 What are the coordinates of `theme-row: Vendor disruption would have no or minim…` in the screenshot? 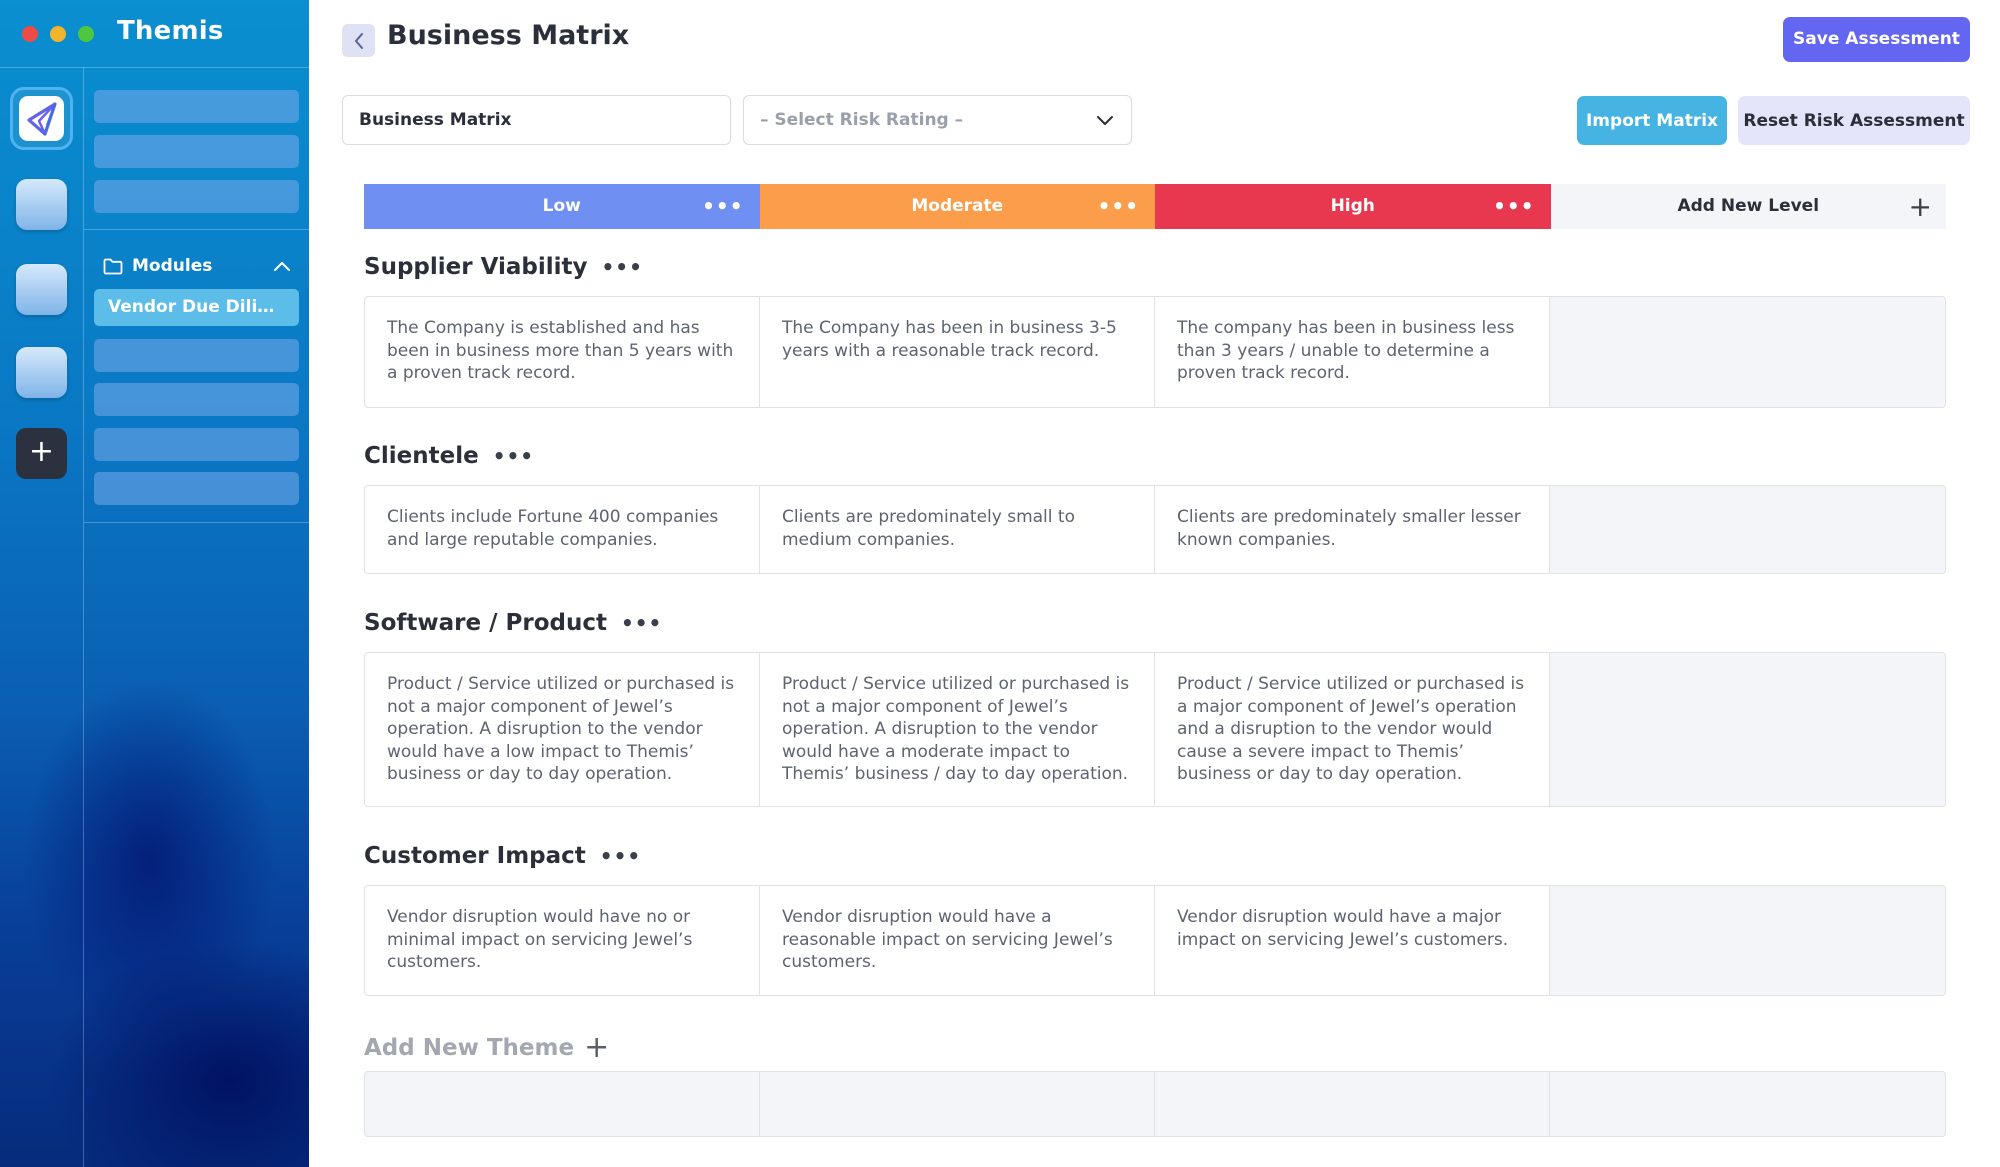 It's located at (1155, 940).